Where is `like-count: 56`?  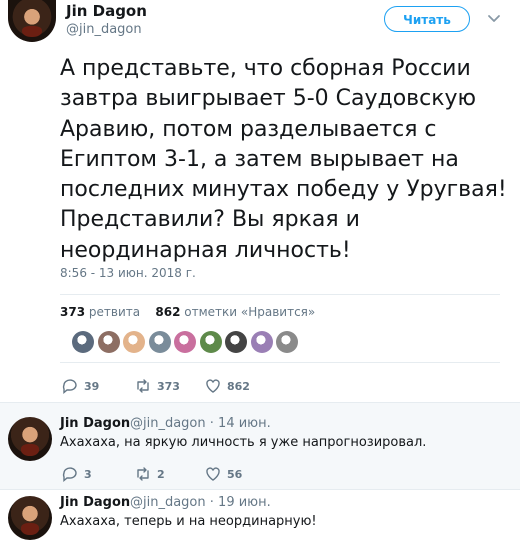 like-count: 56 is located at coordinates (235, 474).